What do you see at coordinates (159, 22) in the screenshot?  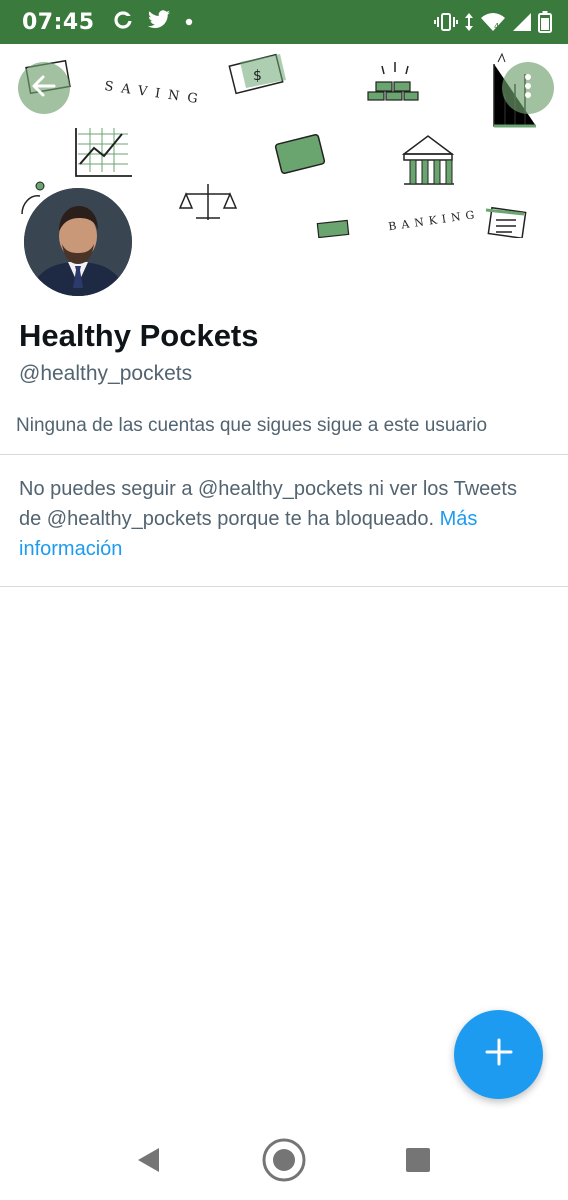 I see `twitter-bird-icon` at bounding box center [159, 22].